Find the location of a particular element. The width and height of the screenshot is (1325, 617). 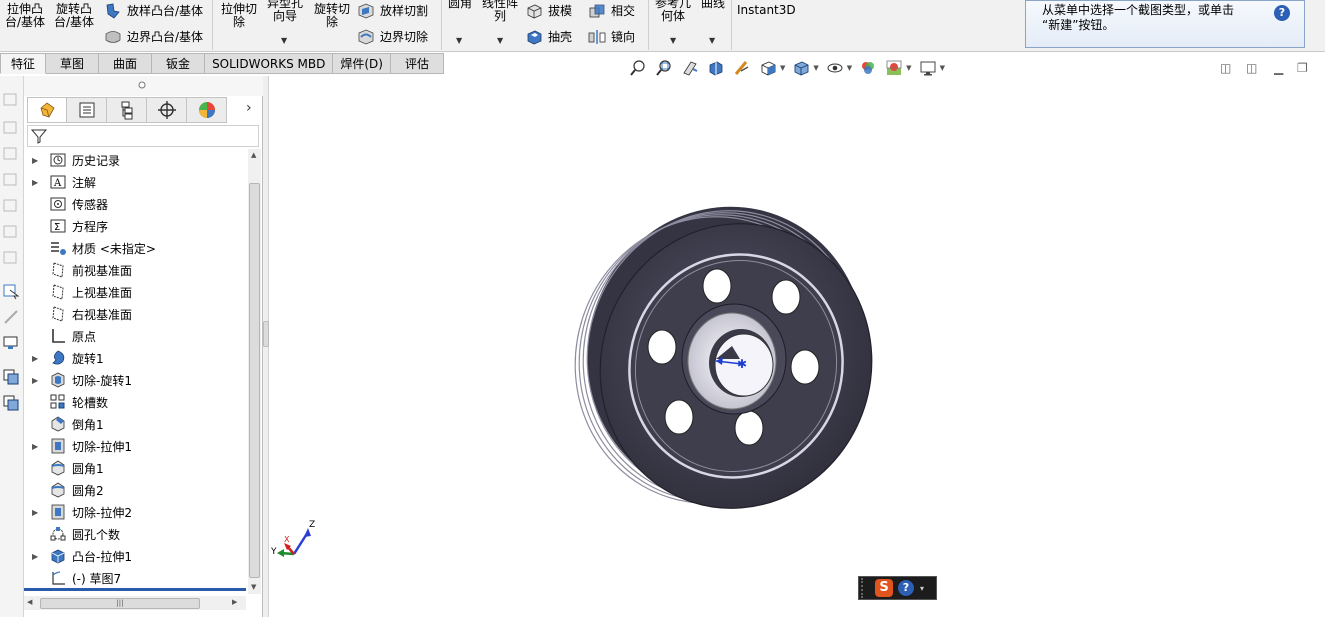

mirror-button: 镜向 is located at coordinates (611, 36).